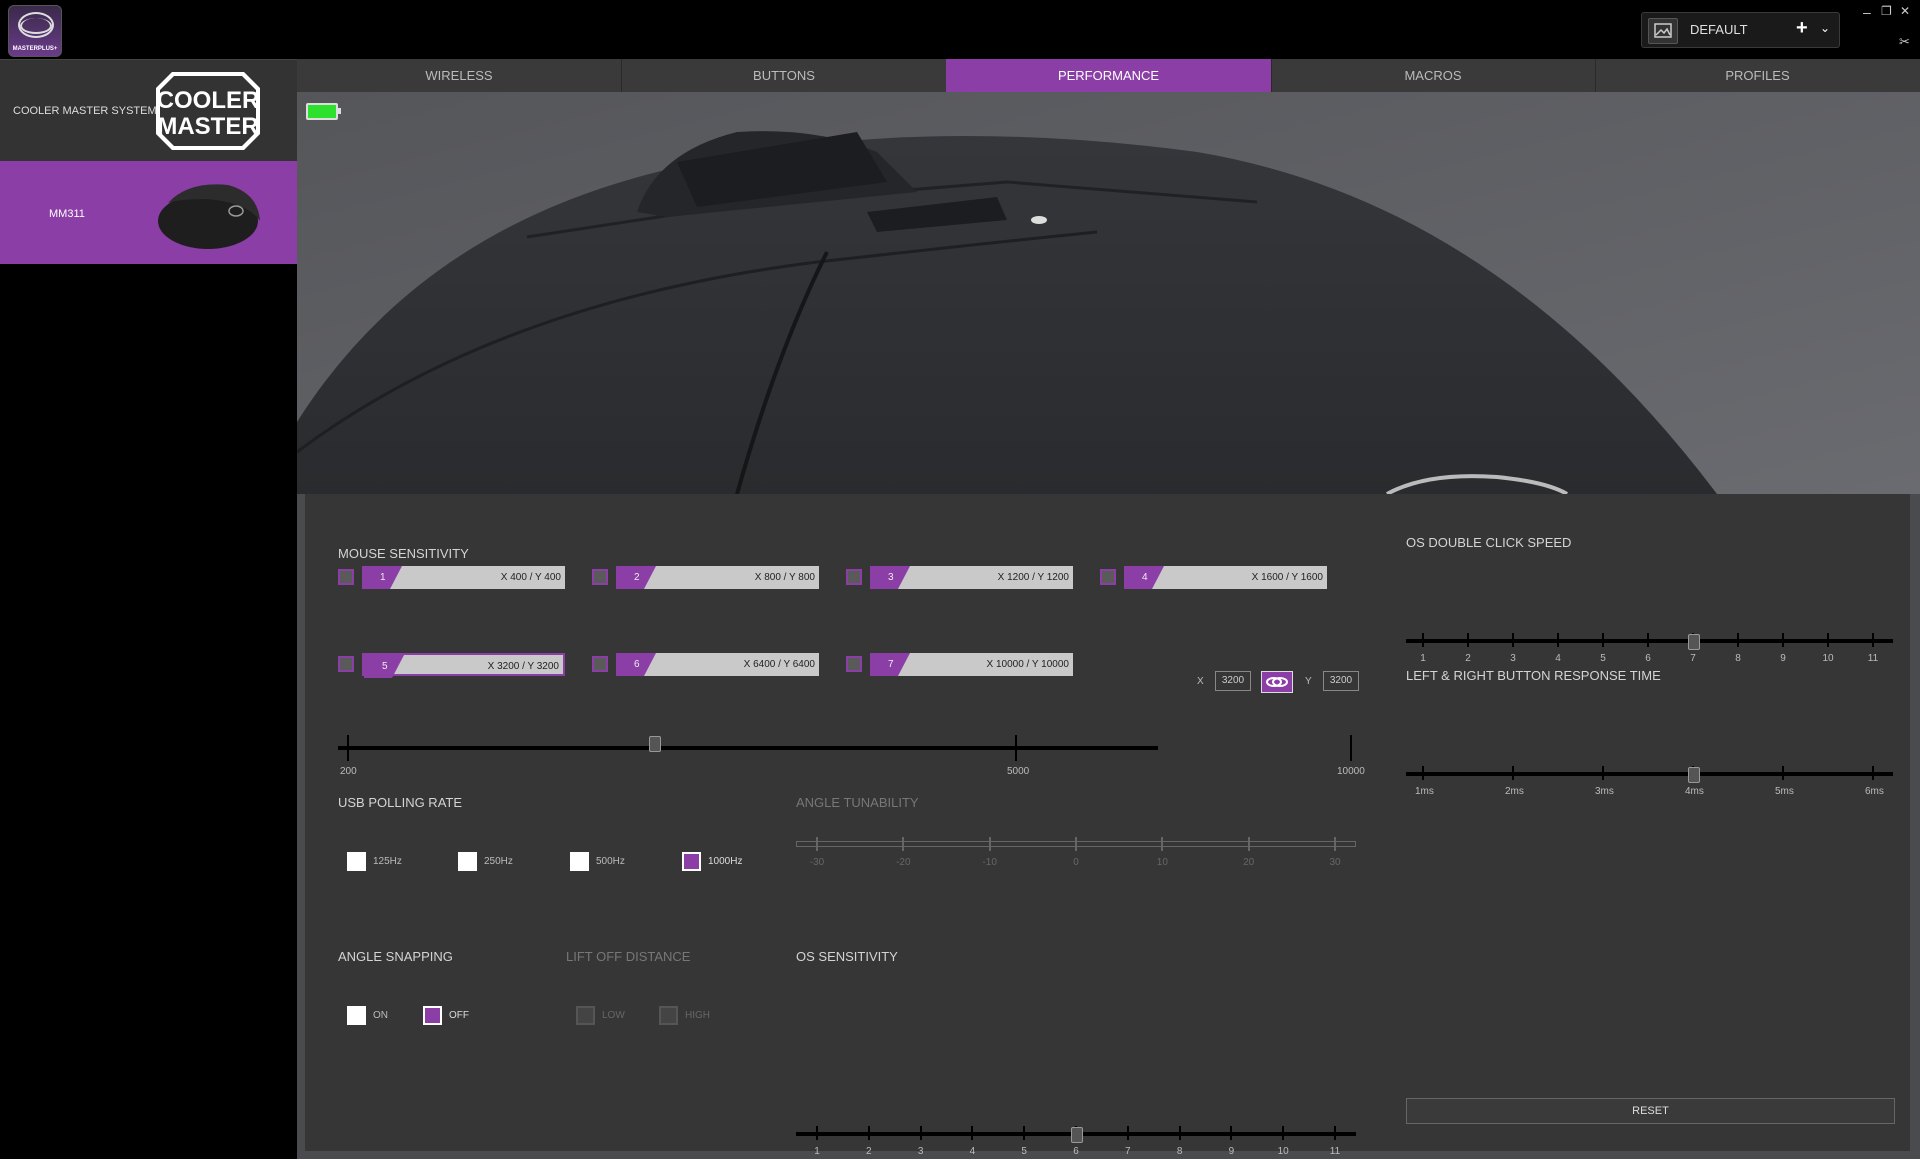 This screenshot has width=1920, height=1159. I want to click on tab-buttons: BUTTONS, so click(784, 75).